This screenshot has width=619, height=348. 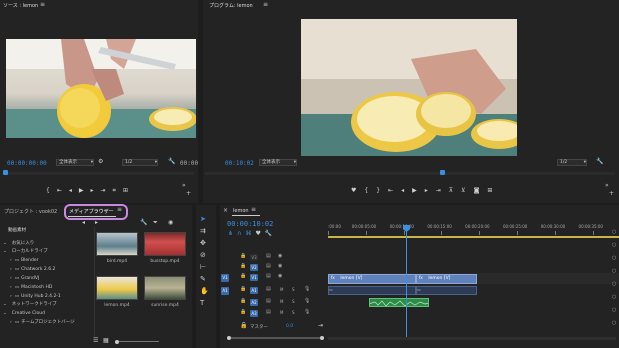 I want to click on marker-icon: ♥, so click(x=357, y=190).